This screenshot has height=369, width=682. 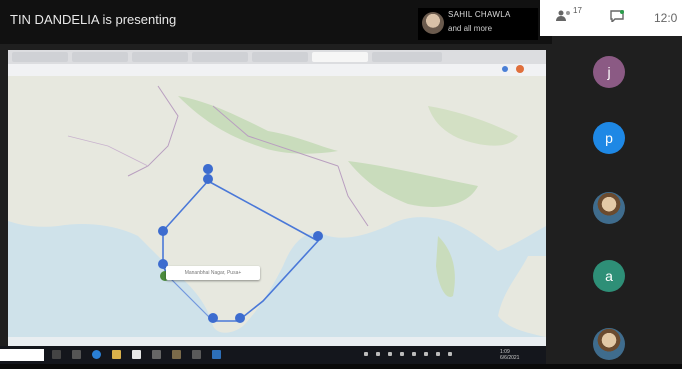 I want to click on participant-avatar-a: a, so click(x=609, y=276).